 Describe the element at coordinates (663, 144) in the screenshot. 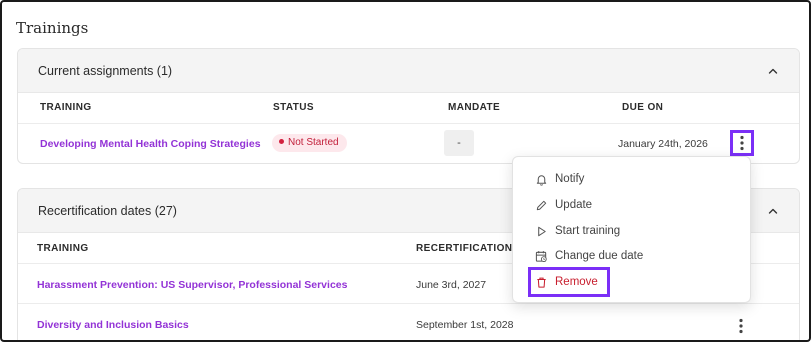

I see `due-on-value: January 24th, 2026` at that location.